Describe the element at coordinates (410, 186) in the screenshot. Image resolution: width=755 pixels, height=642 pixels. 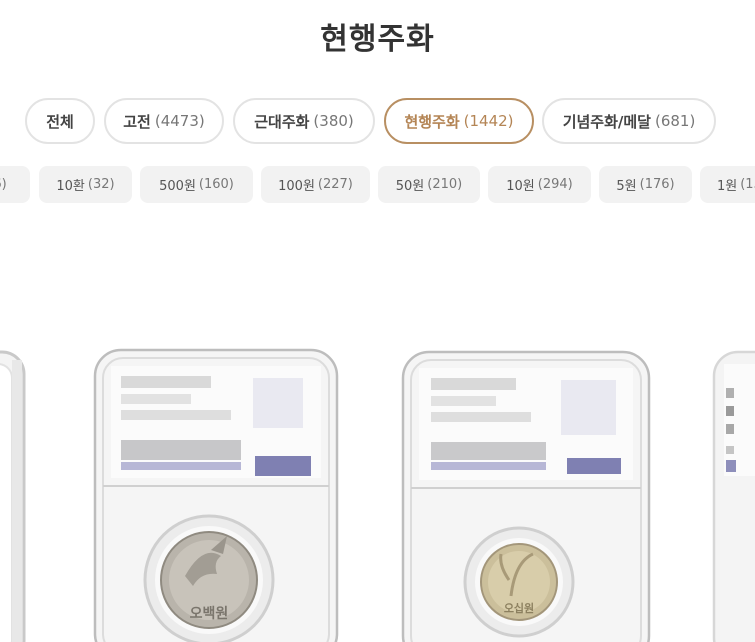
I see `subcategory-label: 50원` at that location.